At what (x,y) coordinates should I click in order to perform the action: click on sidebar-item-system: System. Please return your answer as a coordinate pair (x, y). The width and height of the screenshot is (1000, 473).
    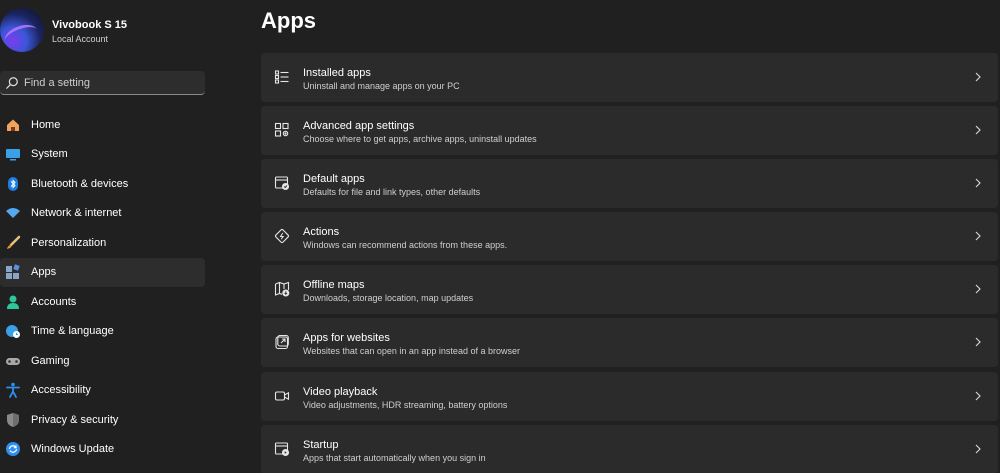
    Looking at the image, I should click on (102, 155).